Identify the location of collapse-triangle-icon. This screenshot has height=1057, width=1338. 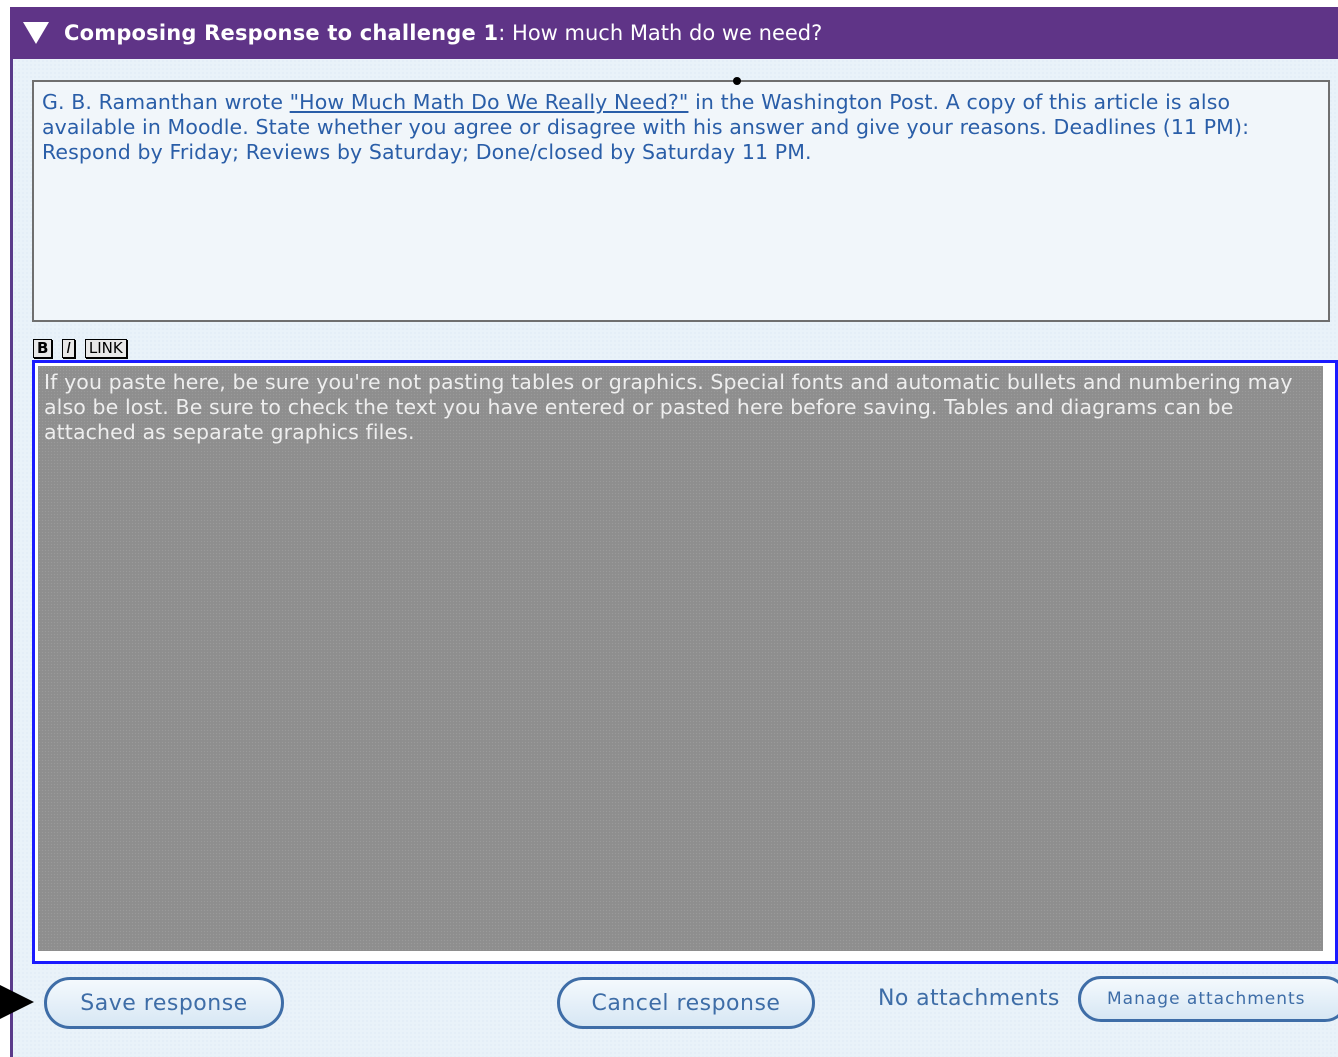
(36, 33).